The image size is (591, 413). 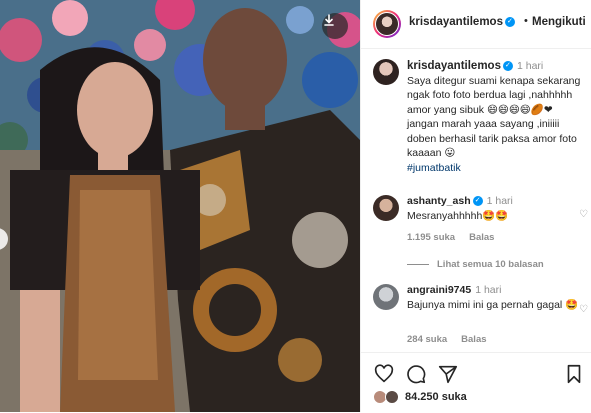 I want to click on comment-meta: 284 suka Balas, so click(x=454, y=339).